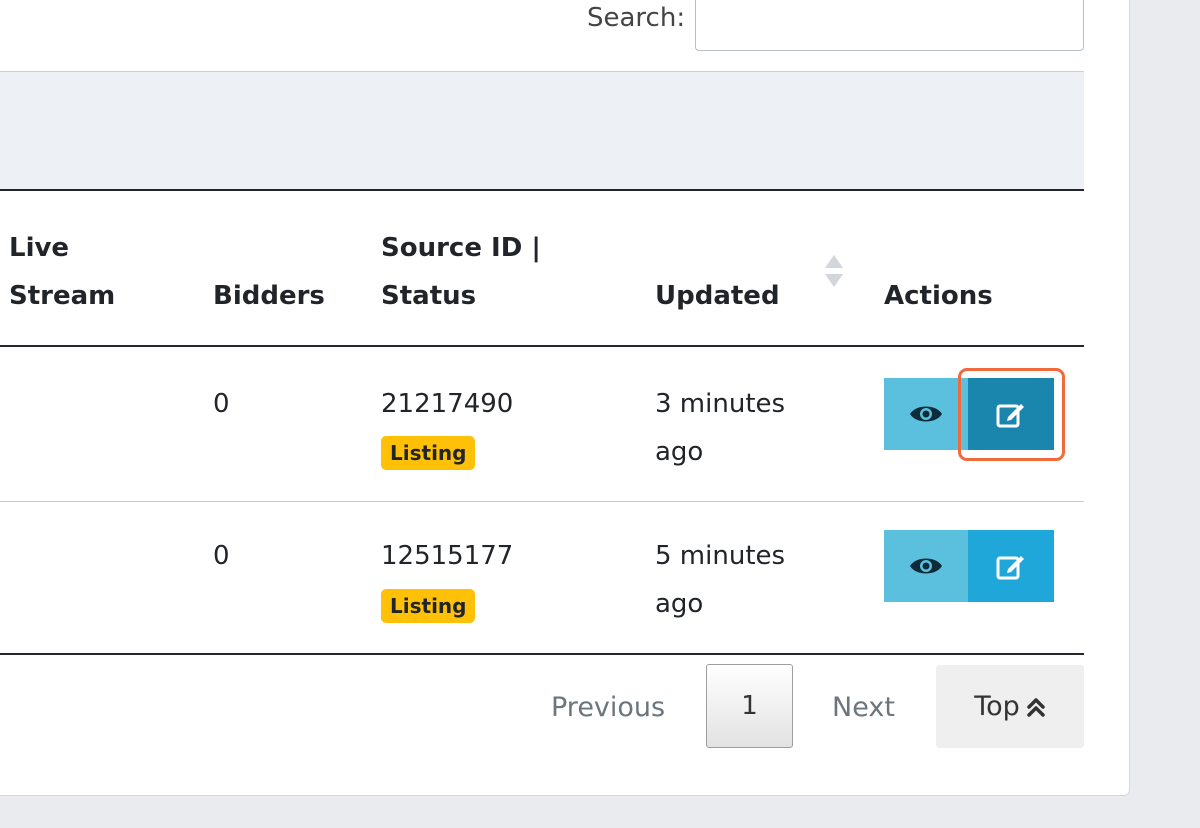  I want to click on cell-source-id: 12515177, so click(447, 556).